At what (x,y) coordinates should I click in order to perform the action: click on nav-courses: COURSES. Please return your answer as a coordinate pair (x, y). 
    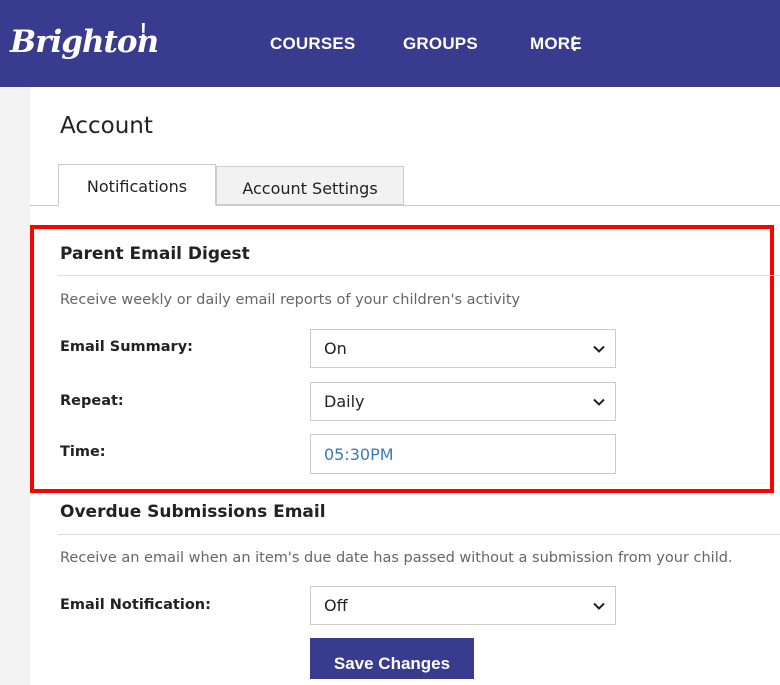
    Looking at the image, I should click on (312, 44).